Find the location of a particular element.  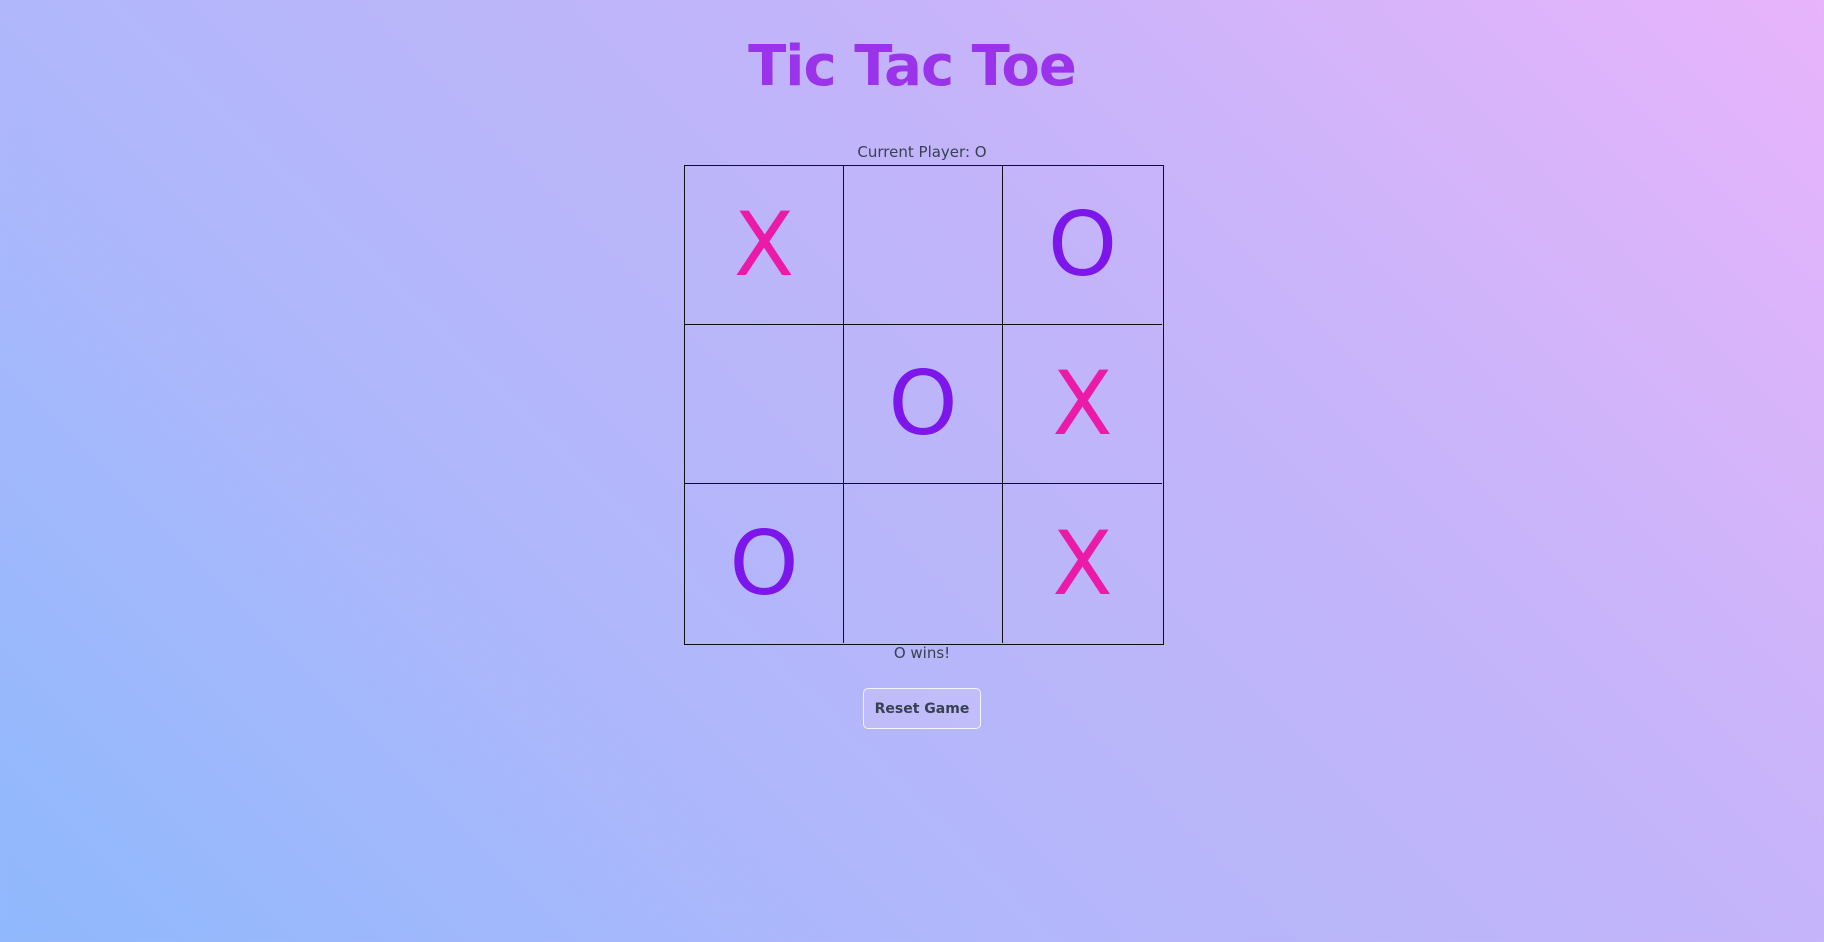

reset-game-button: Reset Game is located at coordinates (922, 708).